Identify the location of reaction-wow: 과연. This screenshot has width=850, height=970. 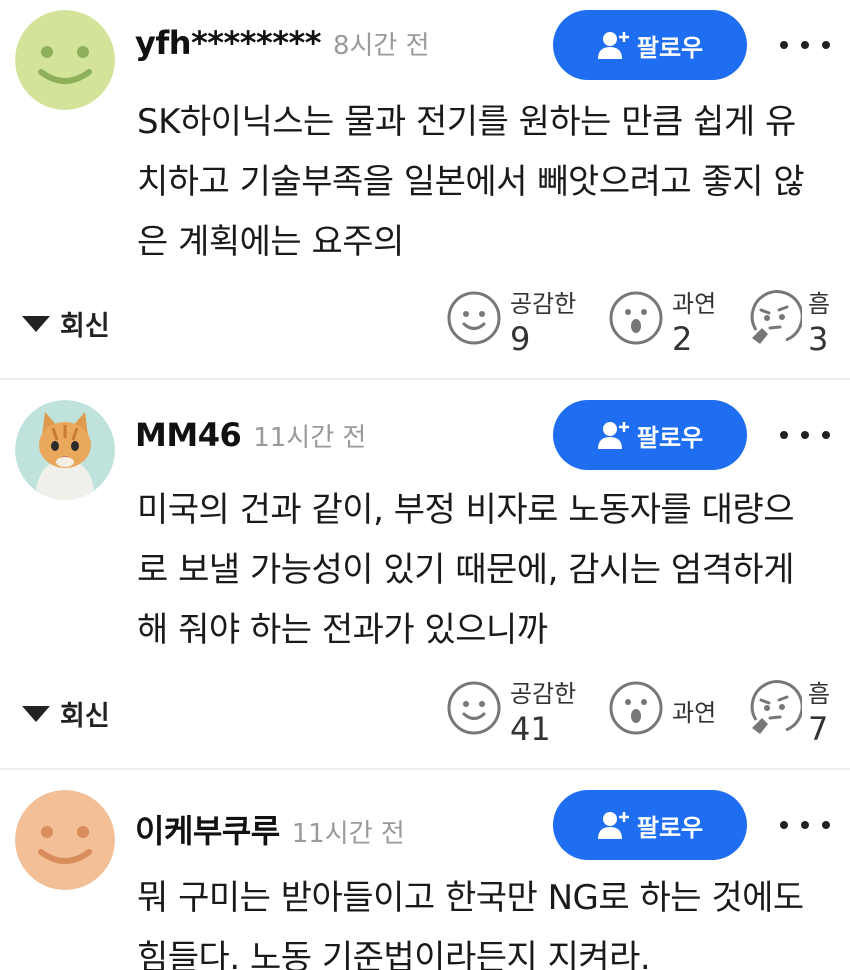
(662, 708).